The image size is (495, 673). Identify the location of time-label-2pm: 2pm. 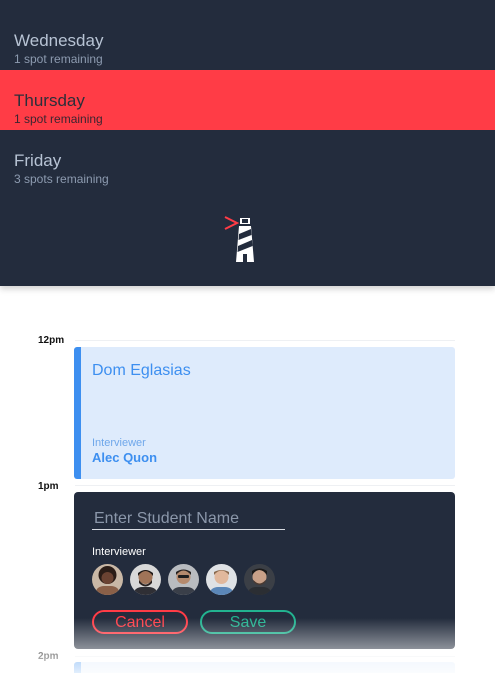
(48, 656).